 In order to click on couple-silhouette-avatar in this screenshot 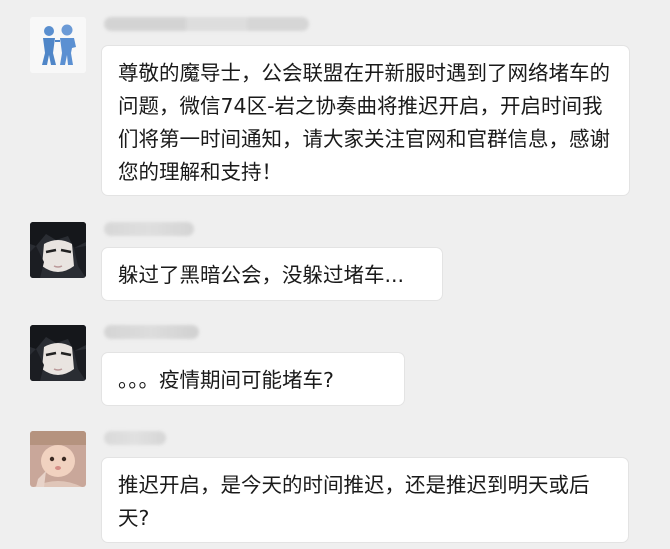, I will do `click(58, 45)`.